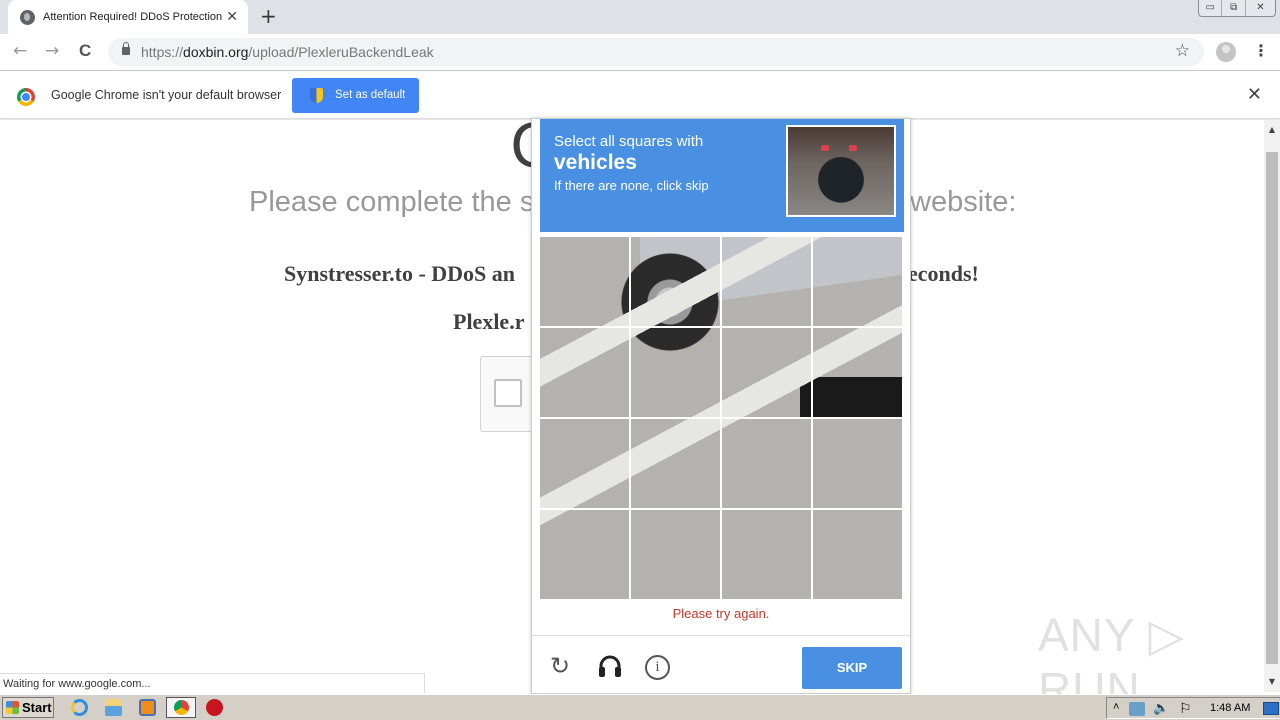  What do you see at coordinates (1226, 52) in the screenshot?
I see `profile-avatar-icon` at bounding box center [1226, 52].